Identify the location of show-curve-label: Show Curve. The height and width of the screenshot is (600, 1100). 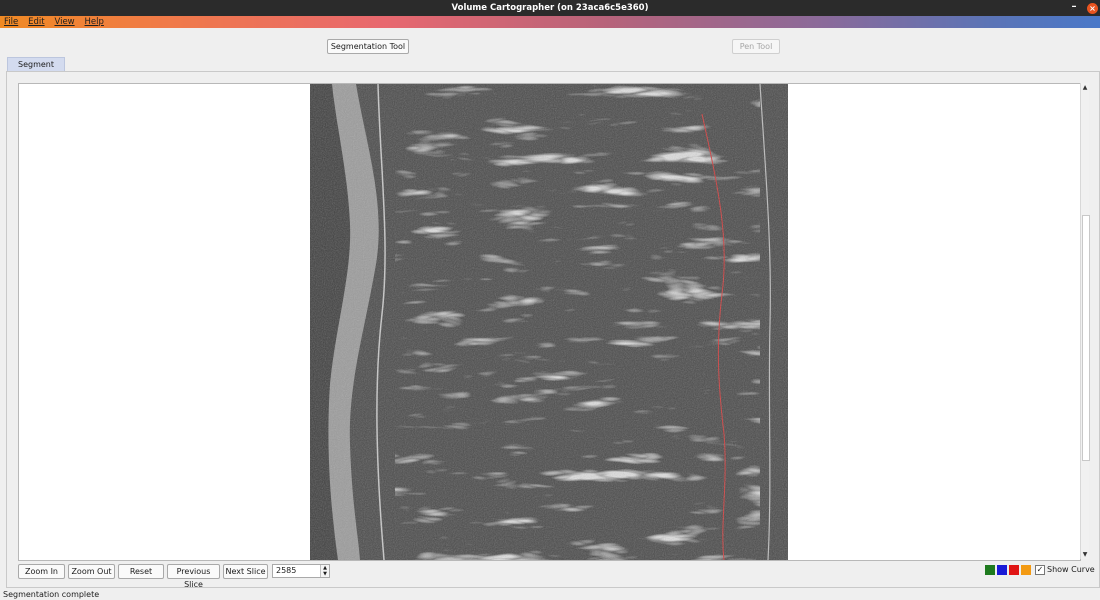
(1071, 569).